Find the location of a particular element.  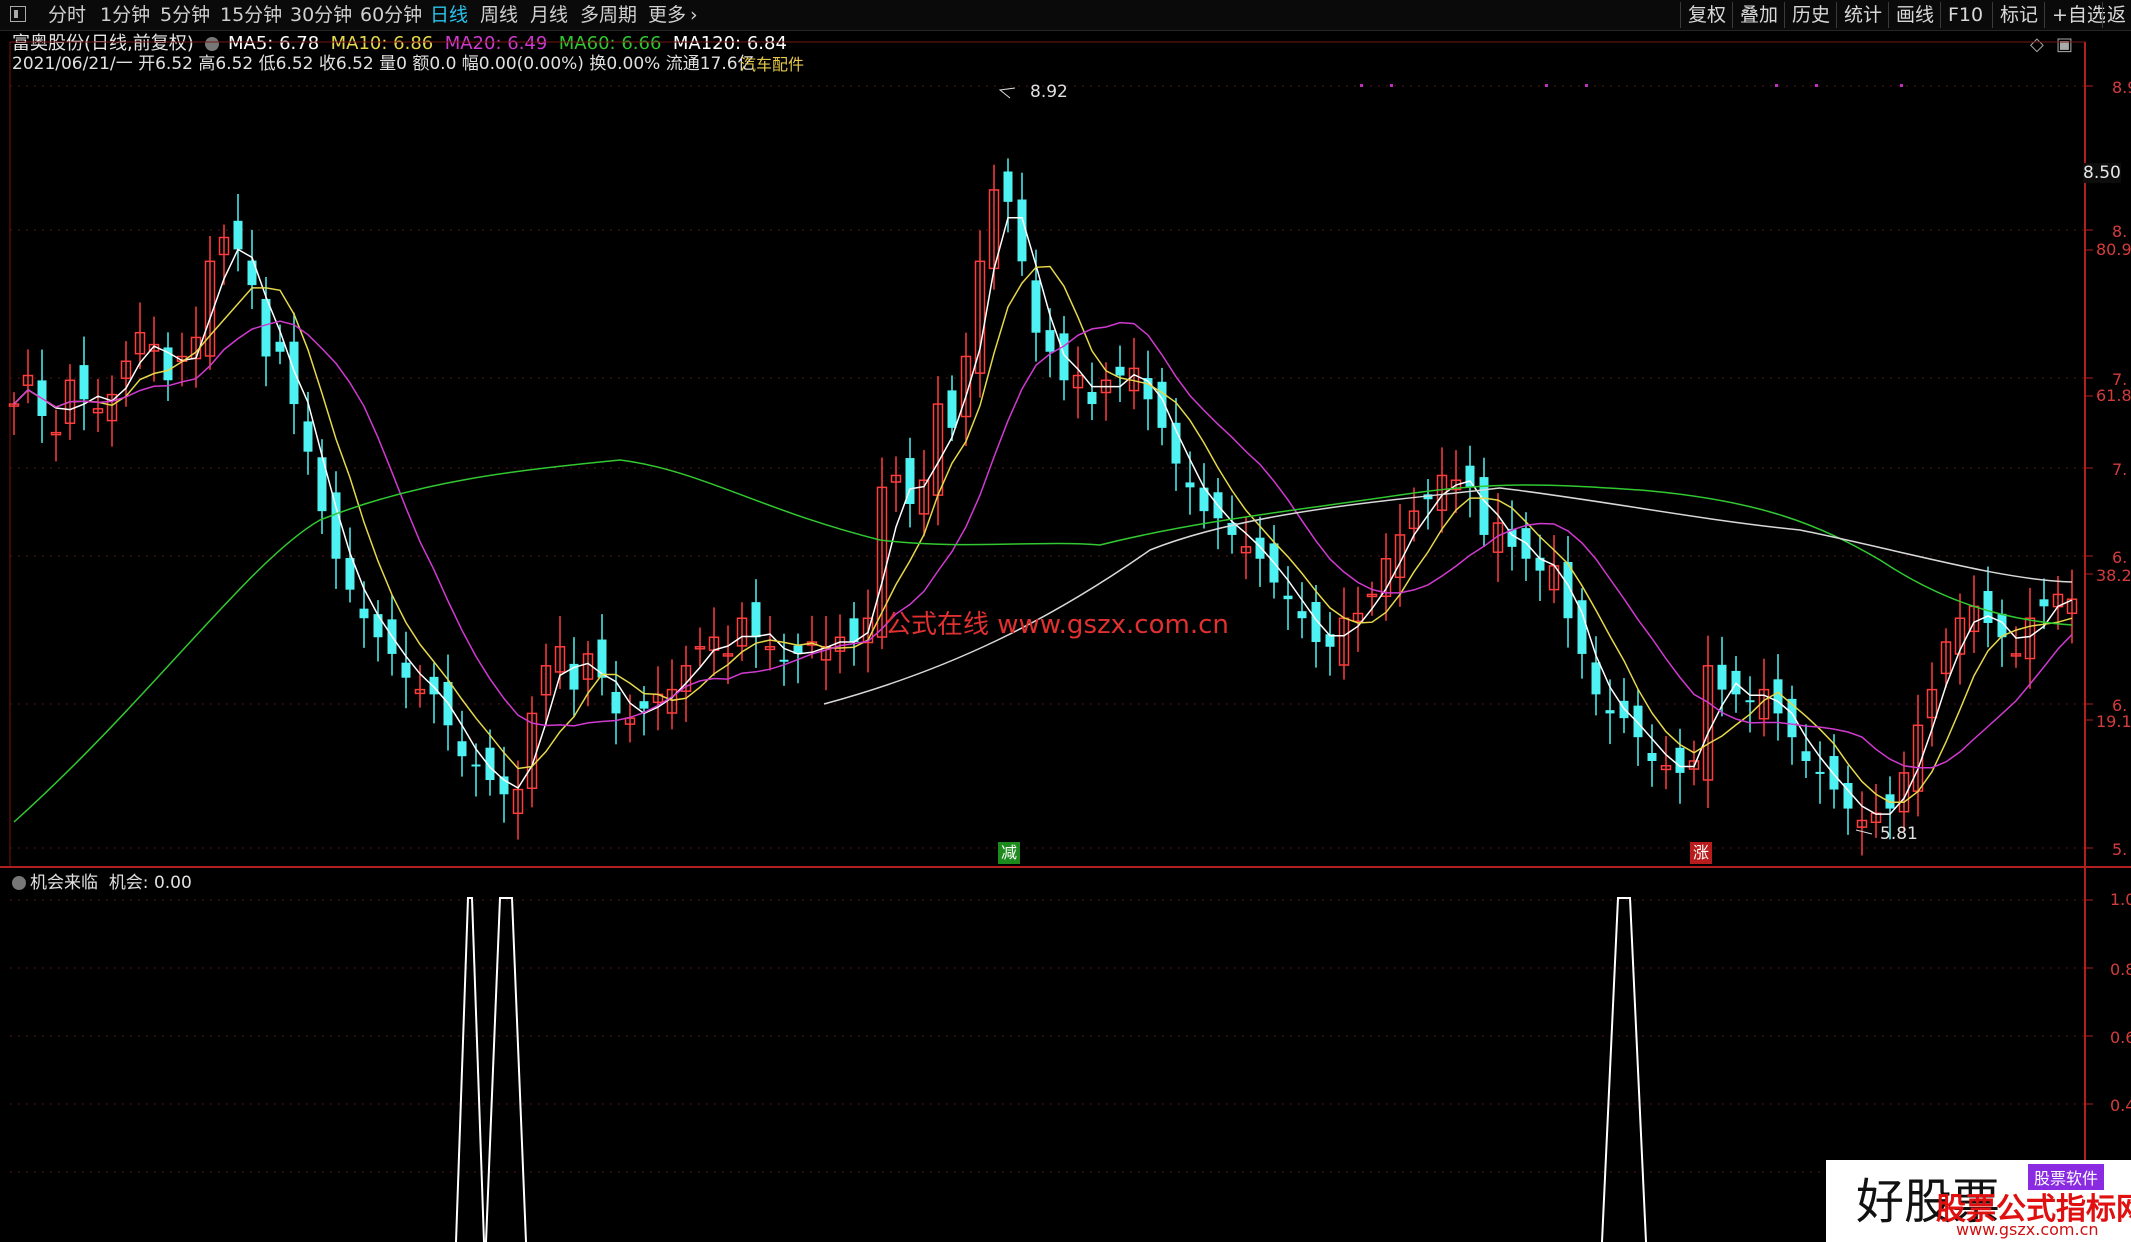

axis-label: 7. is located at coordinates (2120, 469).